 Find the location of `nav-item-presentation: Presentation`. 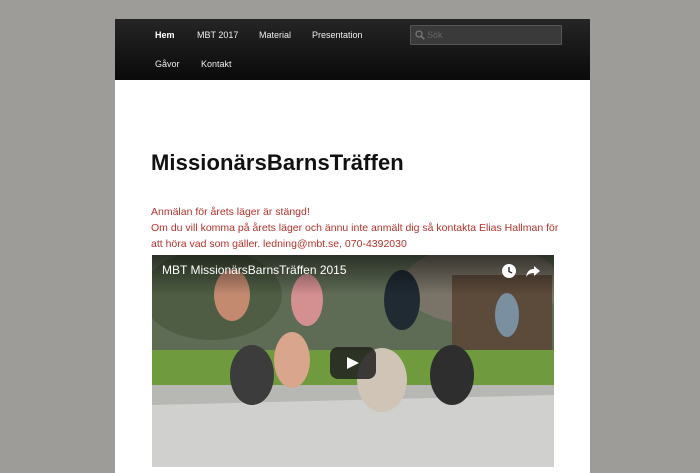

nav-item-presentation: Presentation is located at coordinates (337, 35).